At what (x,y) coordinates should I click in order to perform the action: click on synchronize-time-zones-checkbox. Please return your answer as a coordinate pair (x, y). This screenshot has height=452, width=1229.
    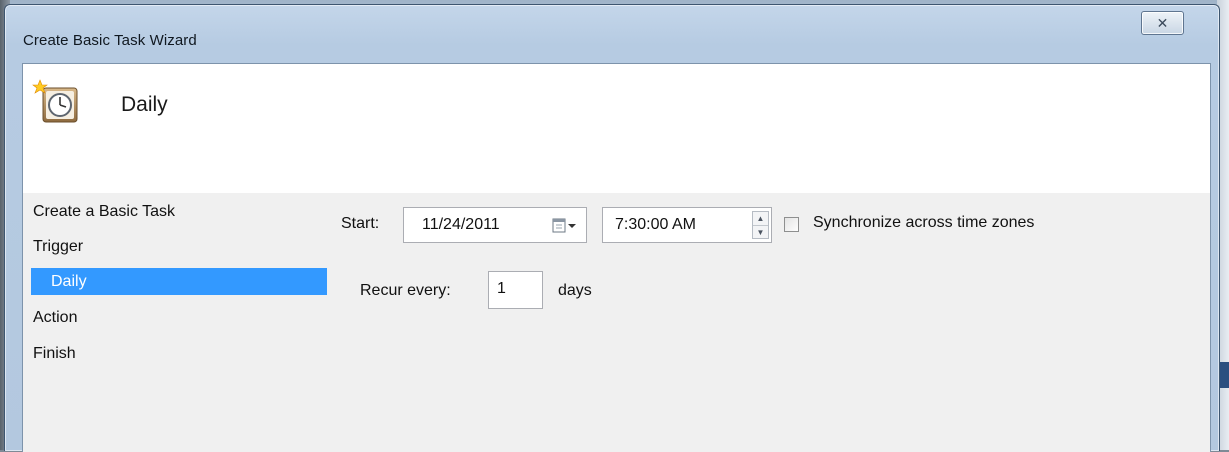
    Looking at the image, I should click on (791, 224).